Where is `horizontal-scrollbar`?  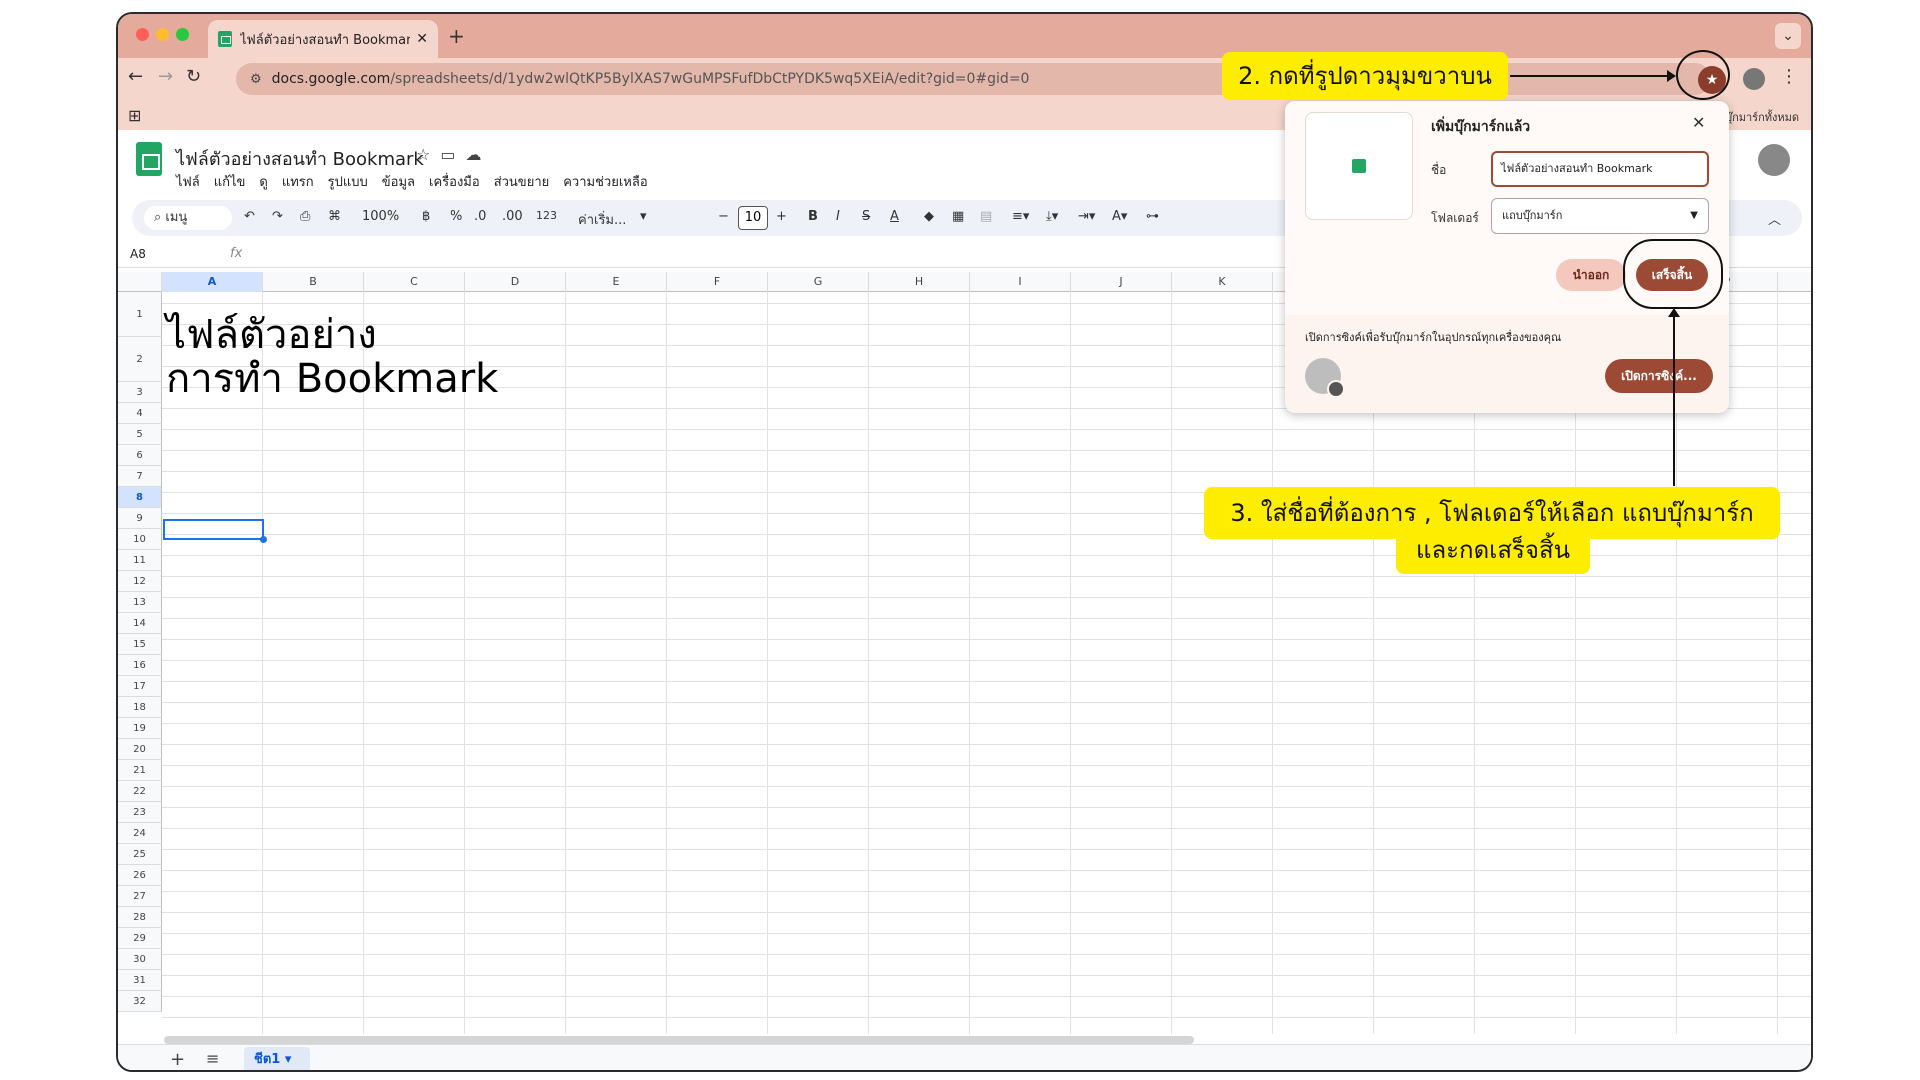
horizontal-scrollbar is located at coordinates (679, 1040).